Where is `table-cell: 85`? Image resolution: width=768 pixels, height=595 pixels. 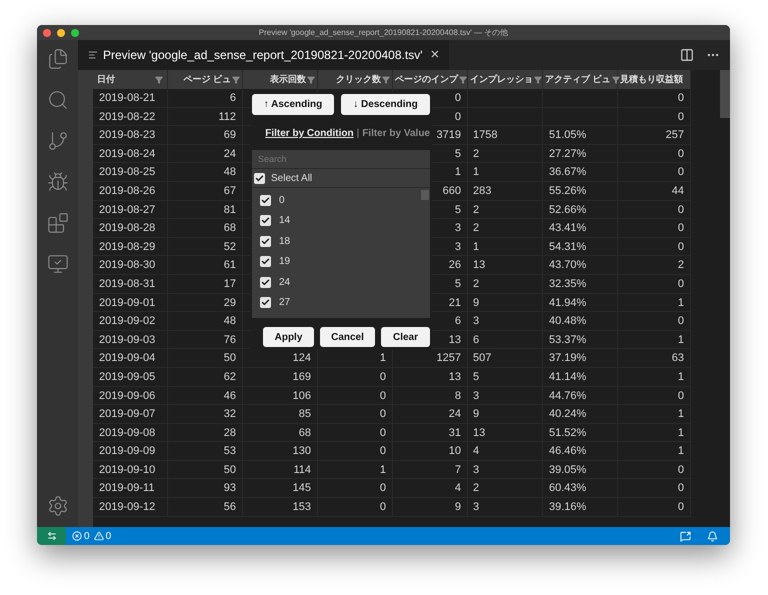
table-cell: 85 is located at coordinates (304, 414).